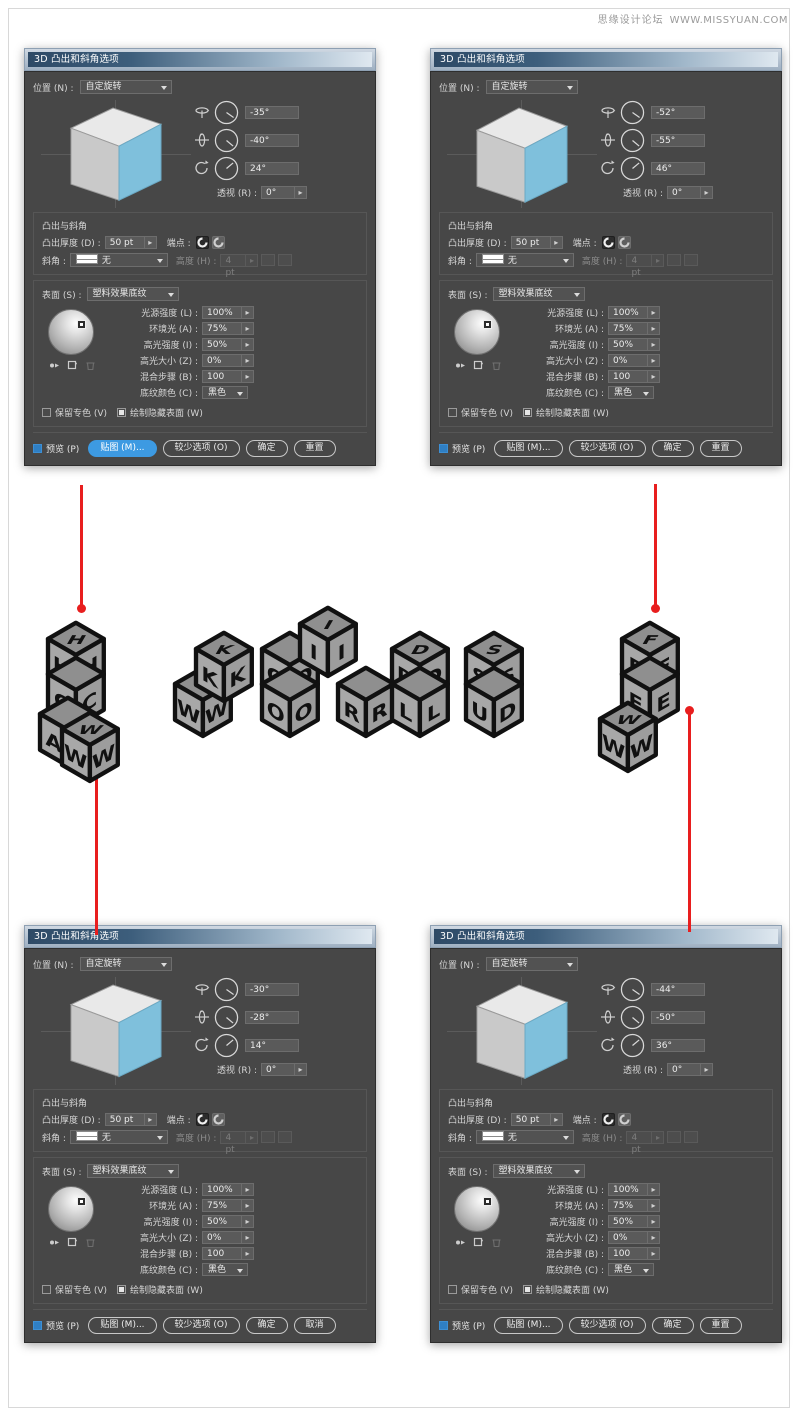 The image size is (800, 1418). What do you see at coordinates (290, 702) in the screenshot?
I see `letter-block: OO` at bounding box center [290, 702].